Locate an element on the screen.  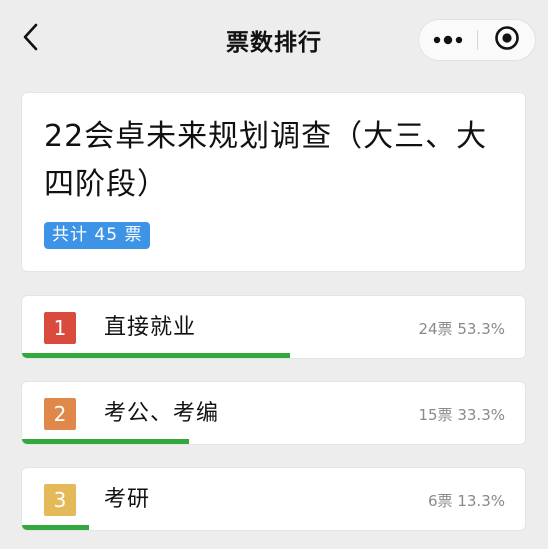
mini-program-capsule is located at coordinates (477, 40).